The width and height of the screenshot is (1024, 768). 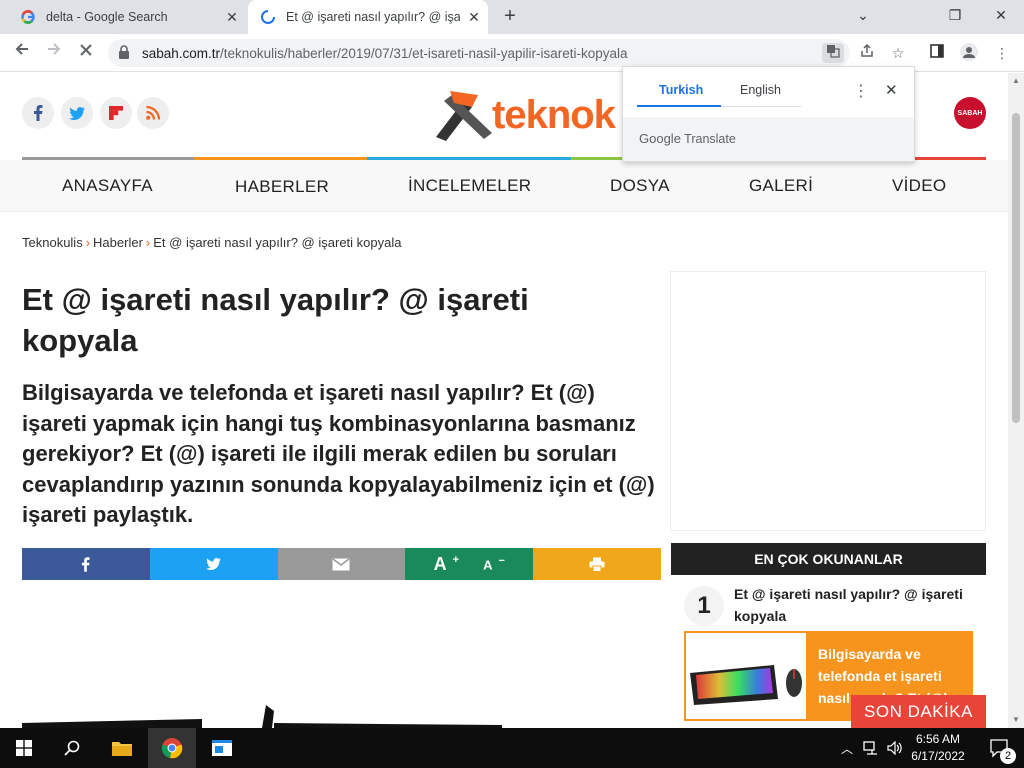 What do you see at coordinates (679, 106) in the screenshot?
I see `active-tab-indicator` at bounding box center [679, 106].